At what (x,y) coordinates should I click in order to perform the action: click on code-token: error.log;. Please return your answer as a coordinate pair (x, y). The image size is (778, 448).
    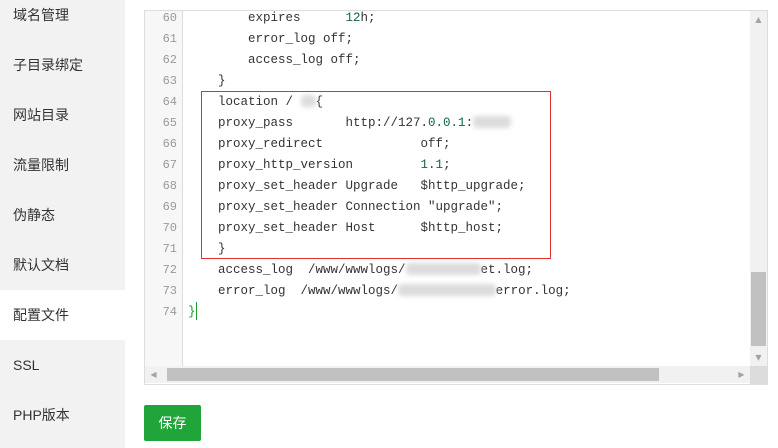
    Looking at the image, I should click on (533, 290).